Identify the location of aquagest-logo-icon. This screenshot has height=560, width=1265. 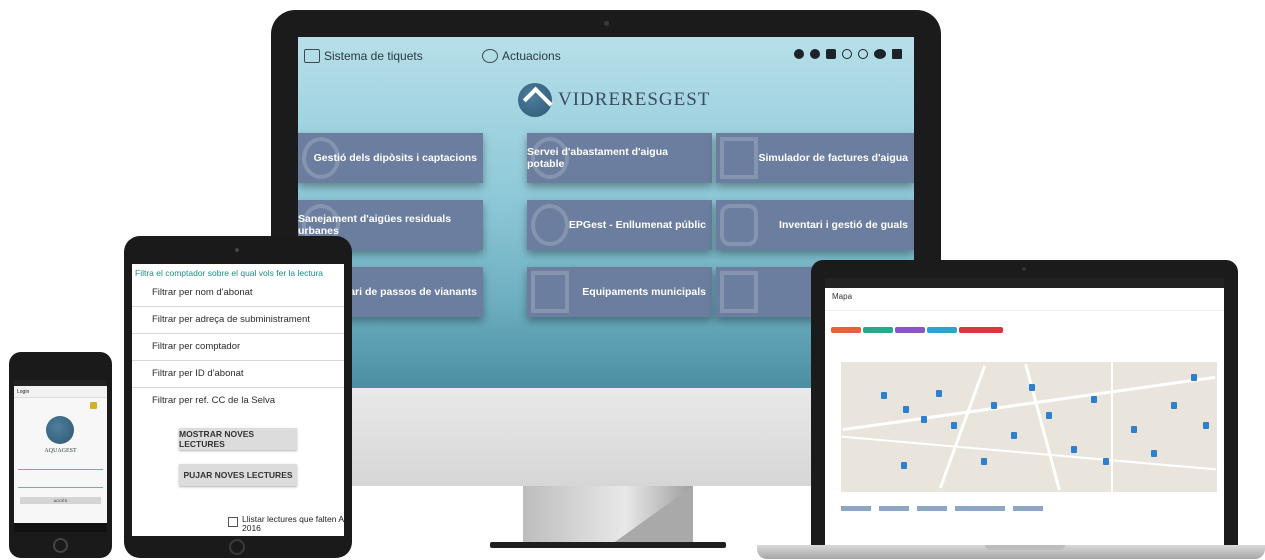
(60, 430).